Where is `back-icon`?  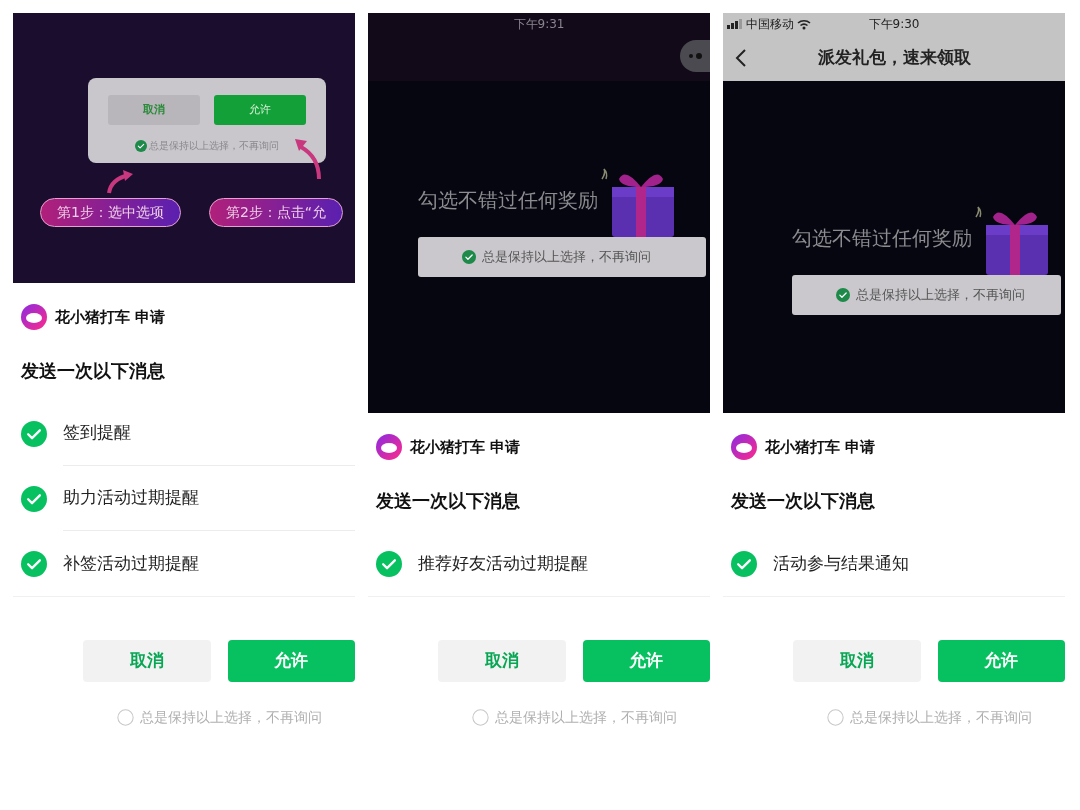 back-icon is located at coordinates (741, 58).